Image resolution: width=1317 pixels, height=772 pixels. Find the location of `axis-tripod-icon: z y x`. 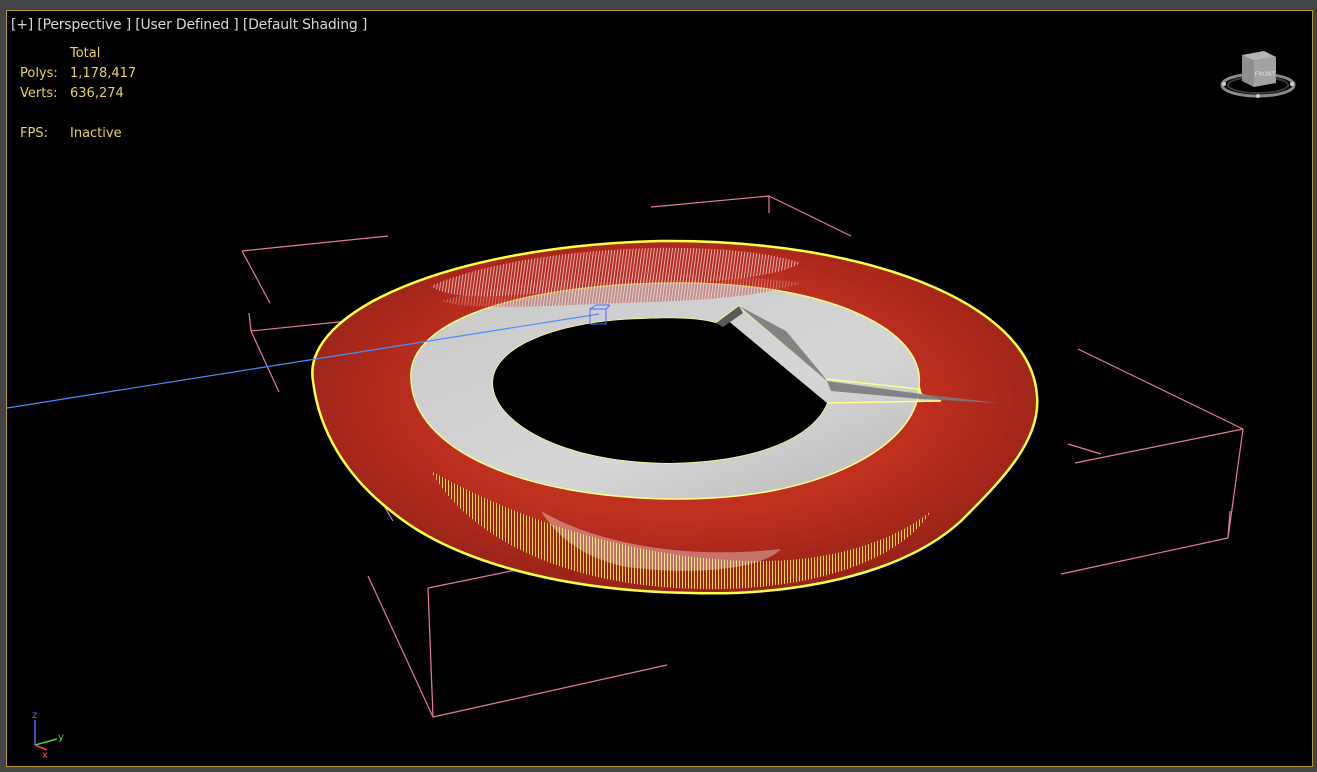

axis-tripod-icon: z y x is located at coordinates (48, 735).